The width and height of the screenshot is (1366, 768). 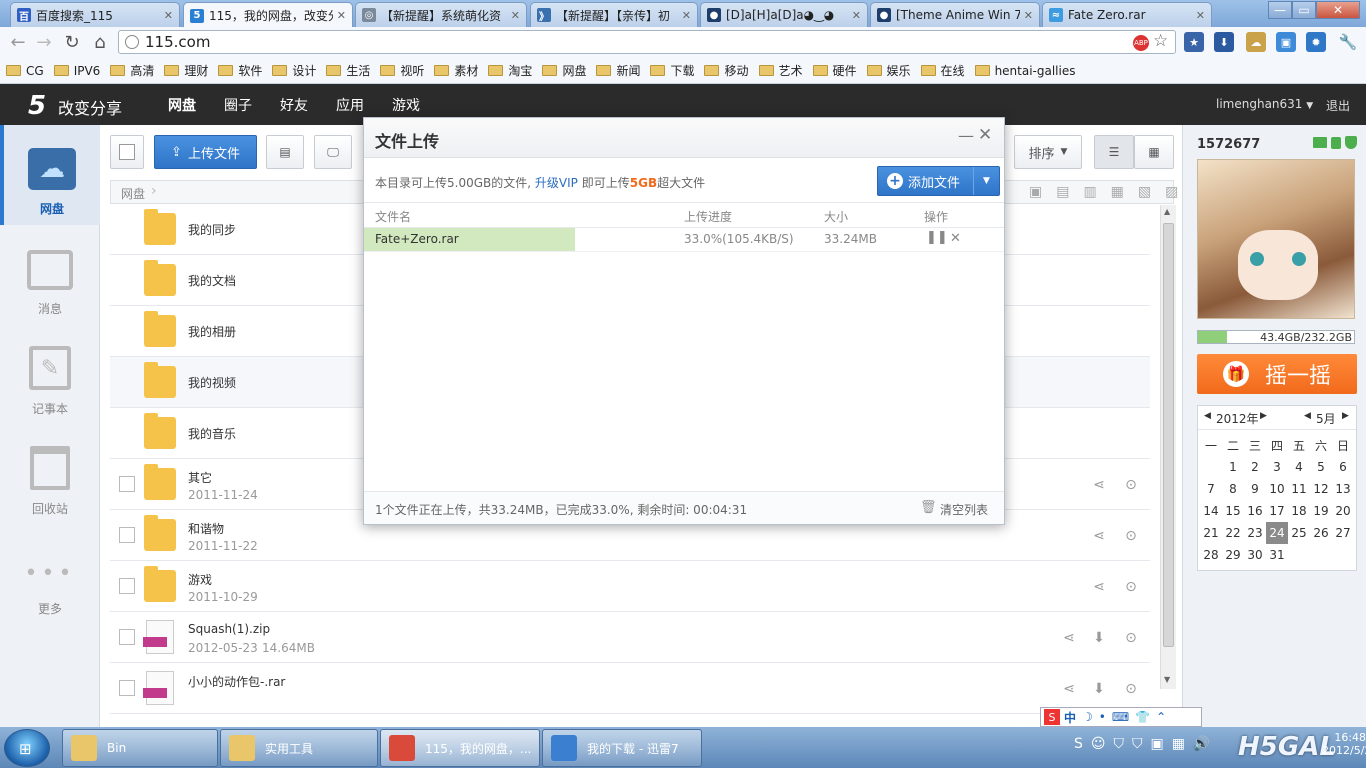 What do you see at coordinates (1336, 143) in the screenshot?
I see `phone-icon` at bounding box center [1336, 143].